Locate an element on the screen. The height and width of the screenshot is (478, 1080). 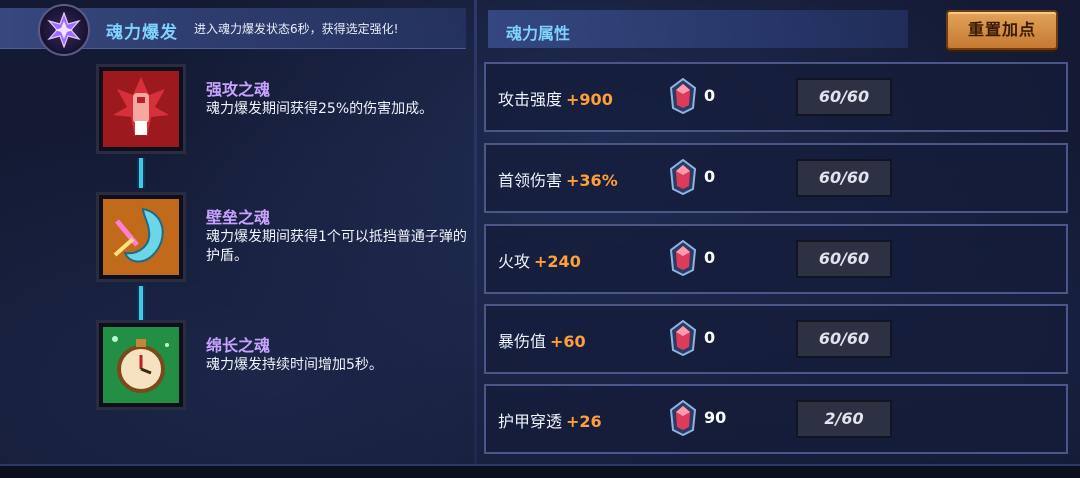
attributes-title: 魂力属性 is located at coordinates (538, 33).